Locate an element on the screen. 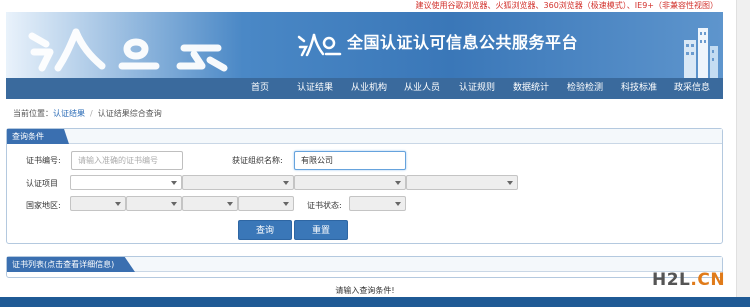  results-panel-title: 证书列表(点击查看详细信息) is located at coordinates (71, 264).